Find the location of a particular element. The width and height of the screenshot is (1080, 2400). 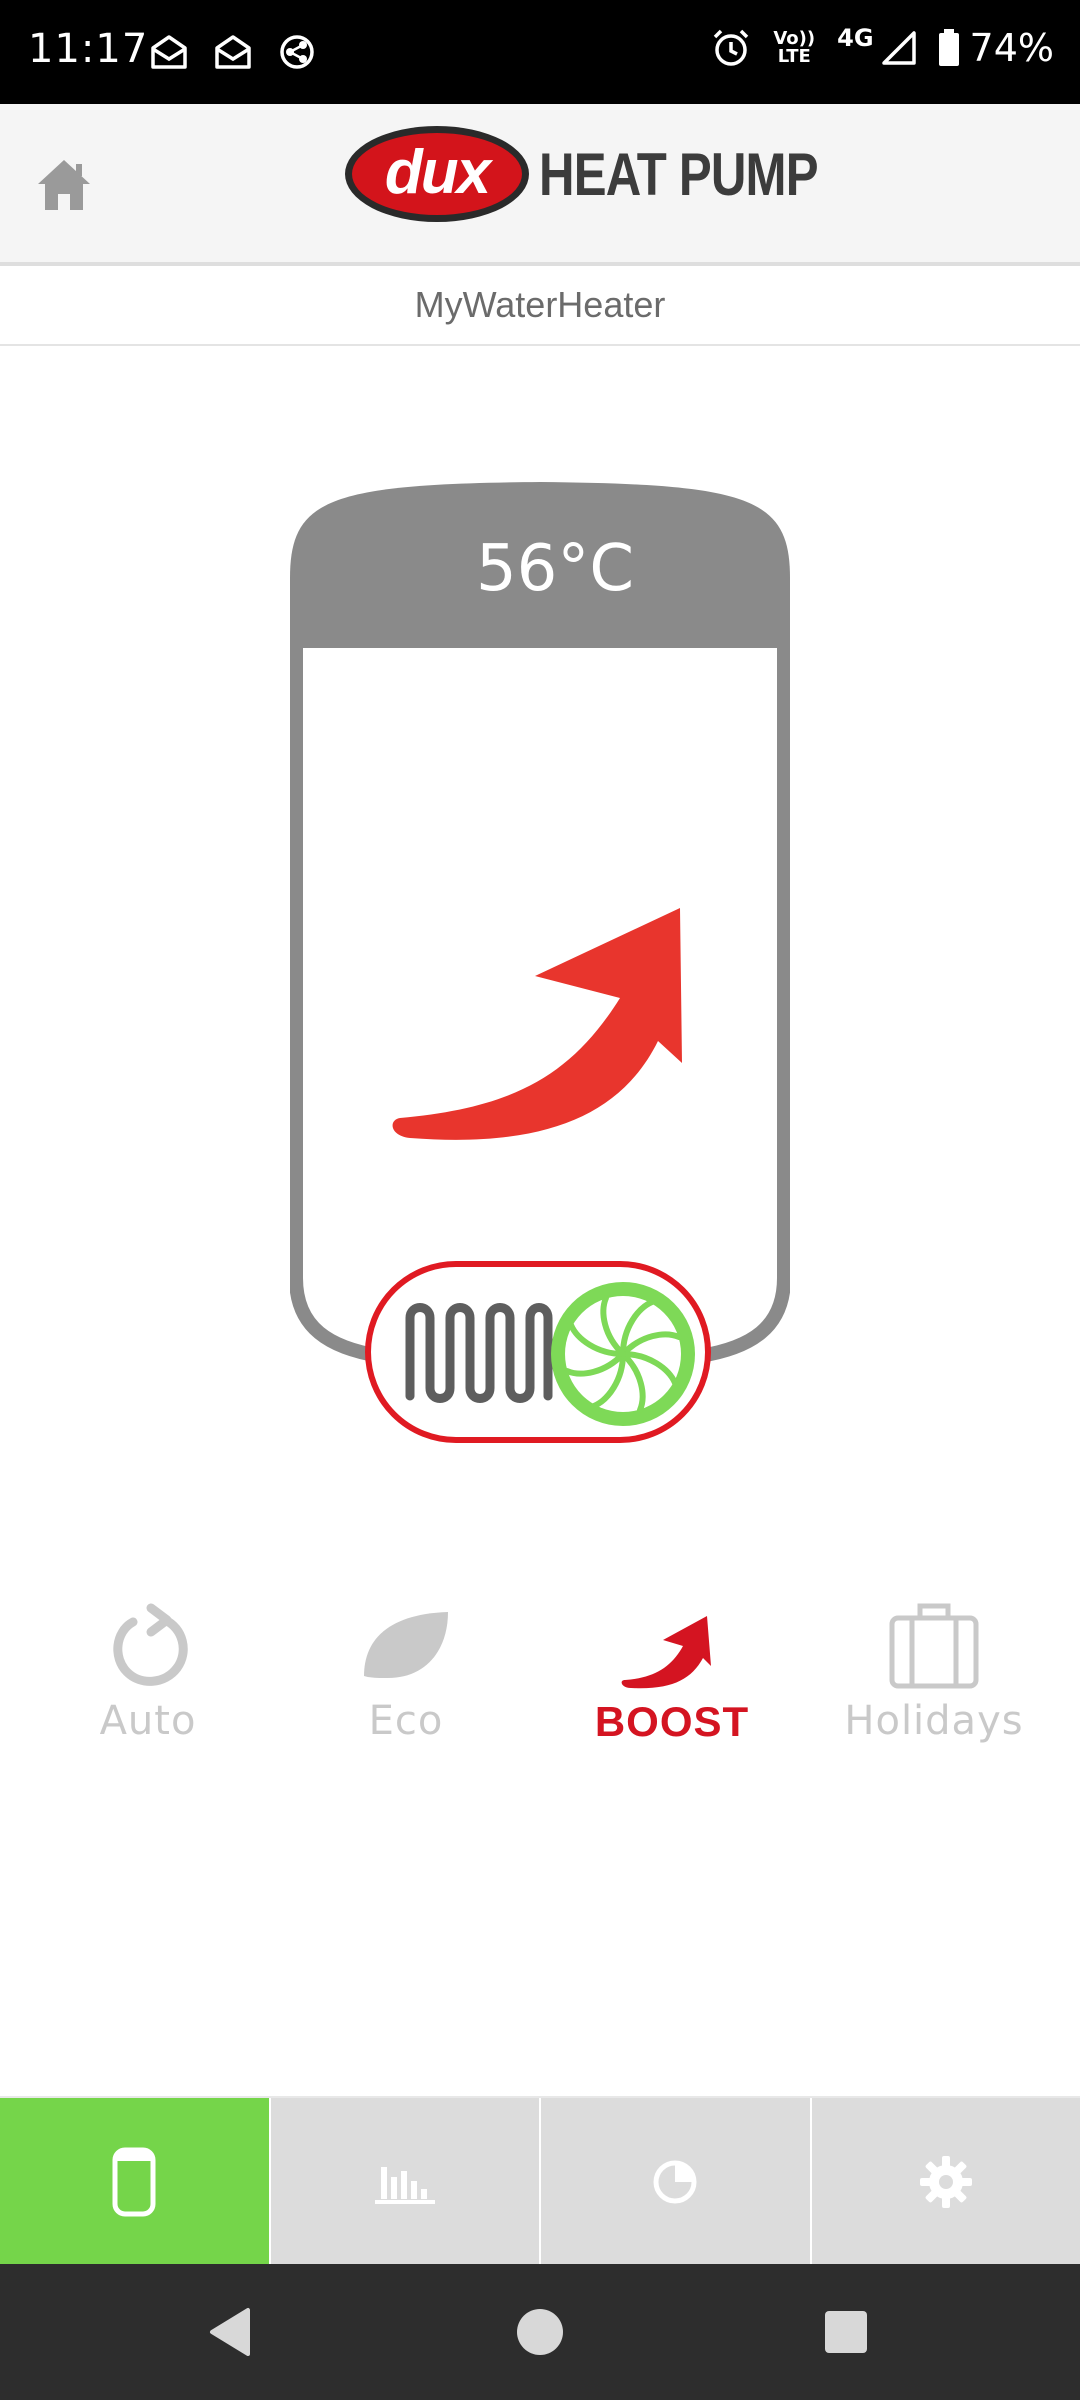

mode-eco-label: Eco is located at coordinates (406, 1721).